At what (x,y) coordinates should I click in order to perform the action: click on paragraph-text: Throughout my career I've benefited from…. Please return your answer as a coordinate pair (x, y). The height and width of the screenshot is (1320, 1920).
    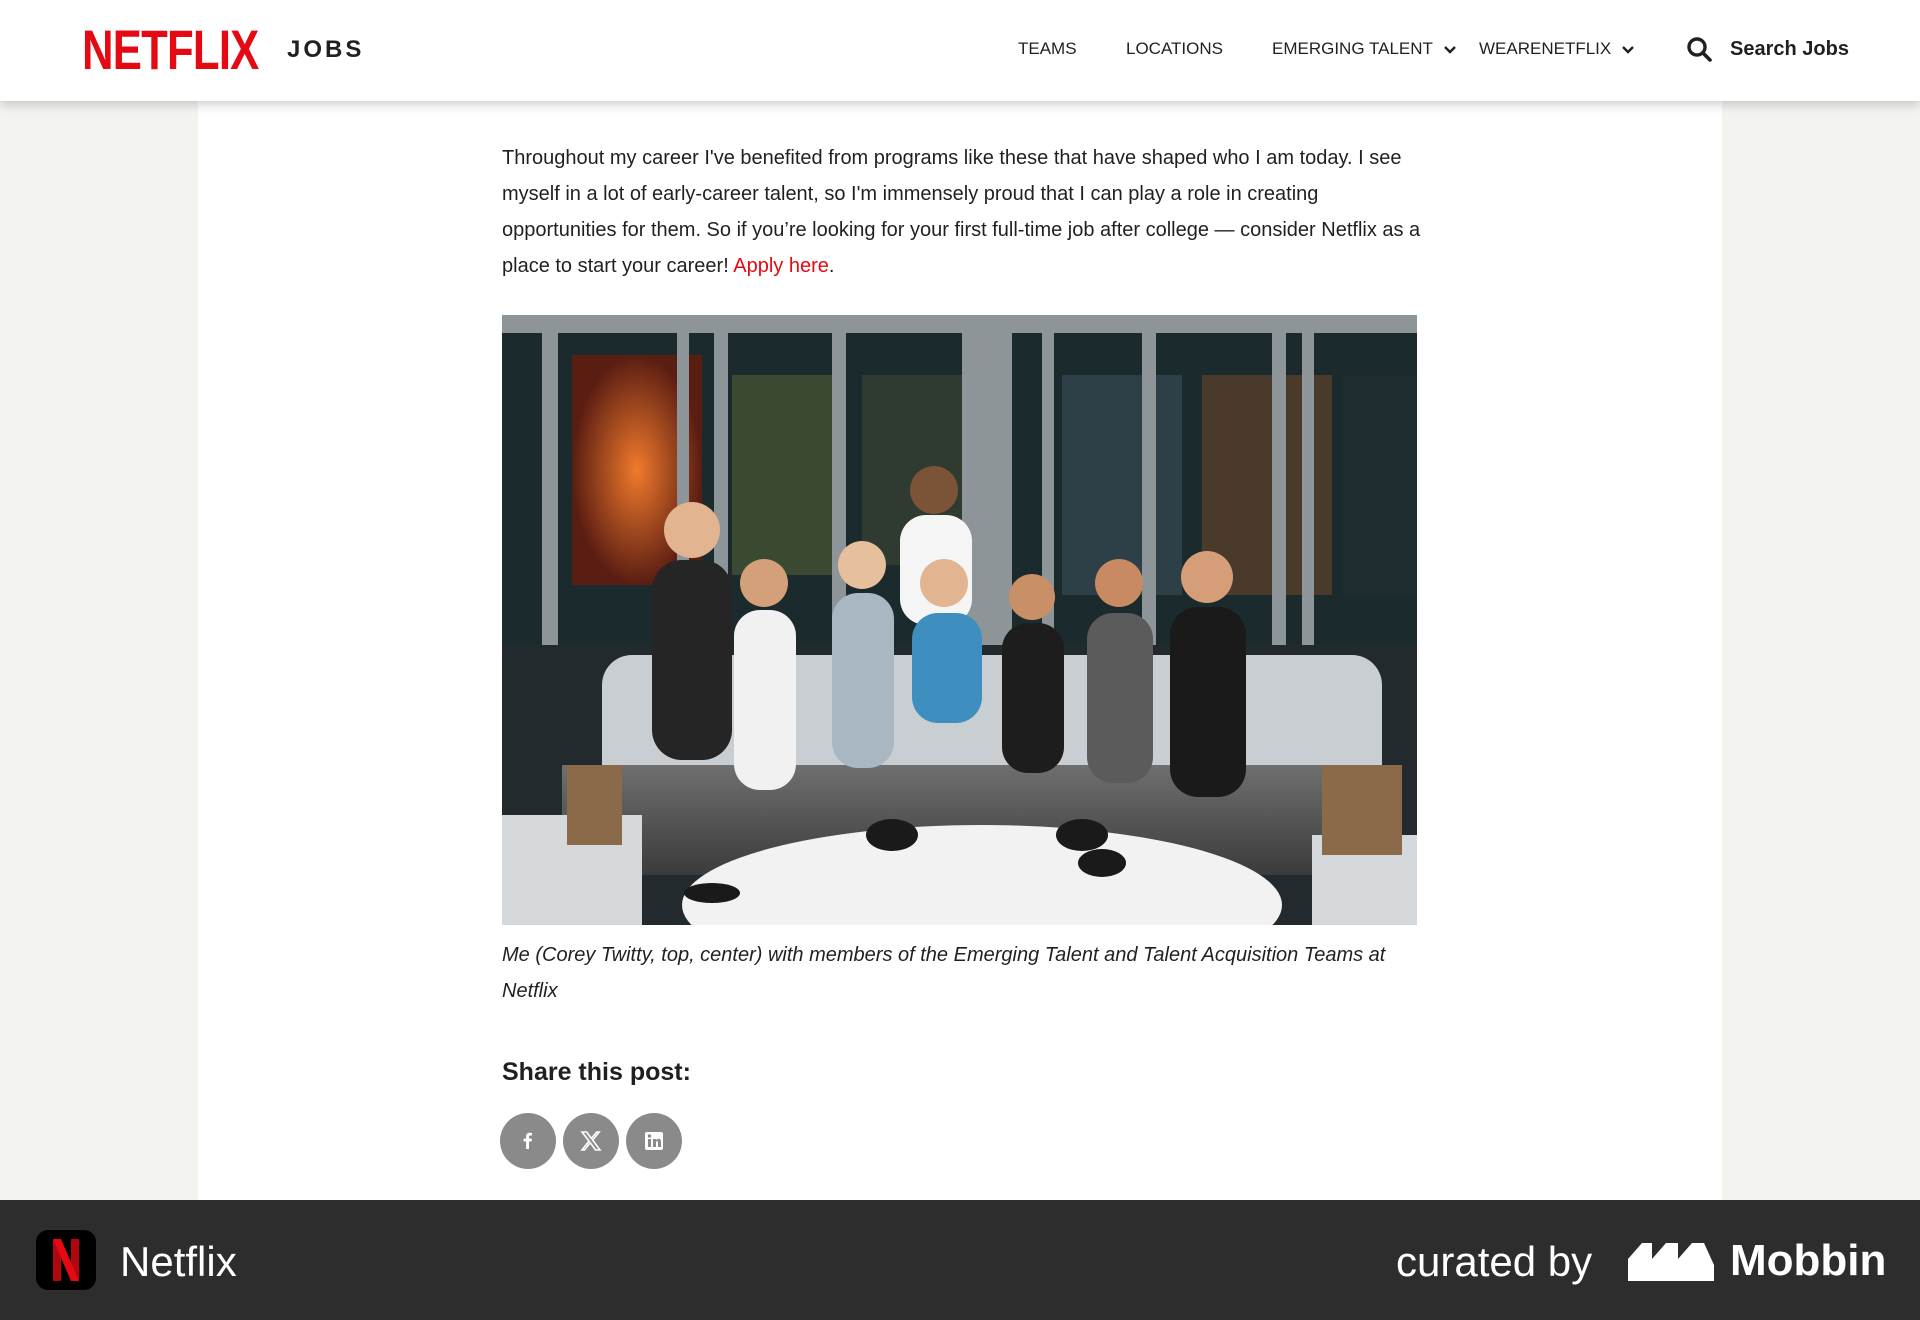
    Looking at the image, I should click on (961, 212).